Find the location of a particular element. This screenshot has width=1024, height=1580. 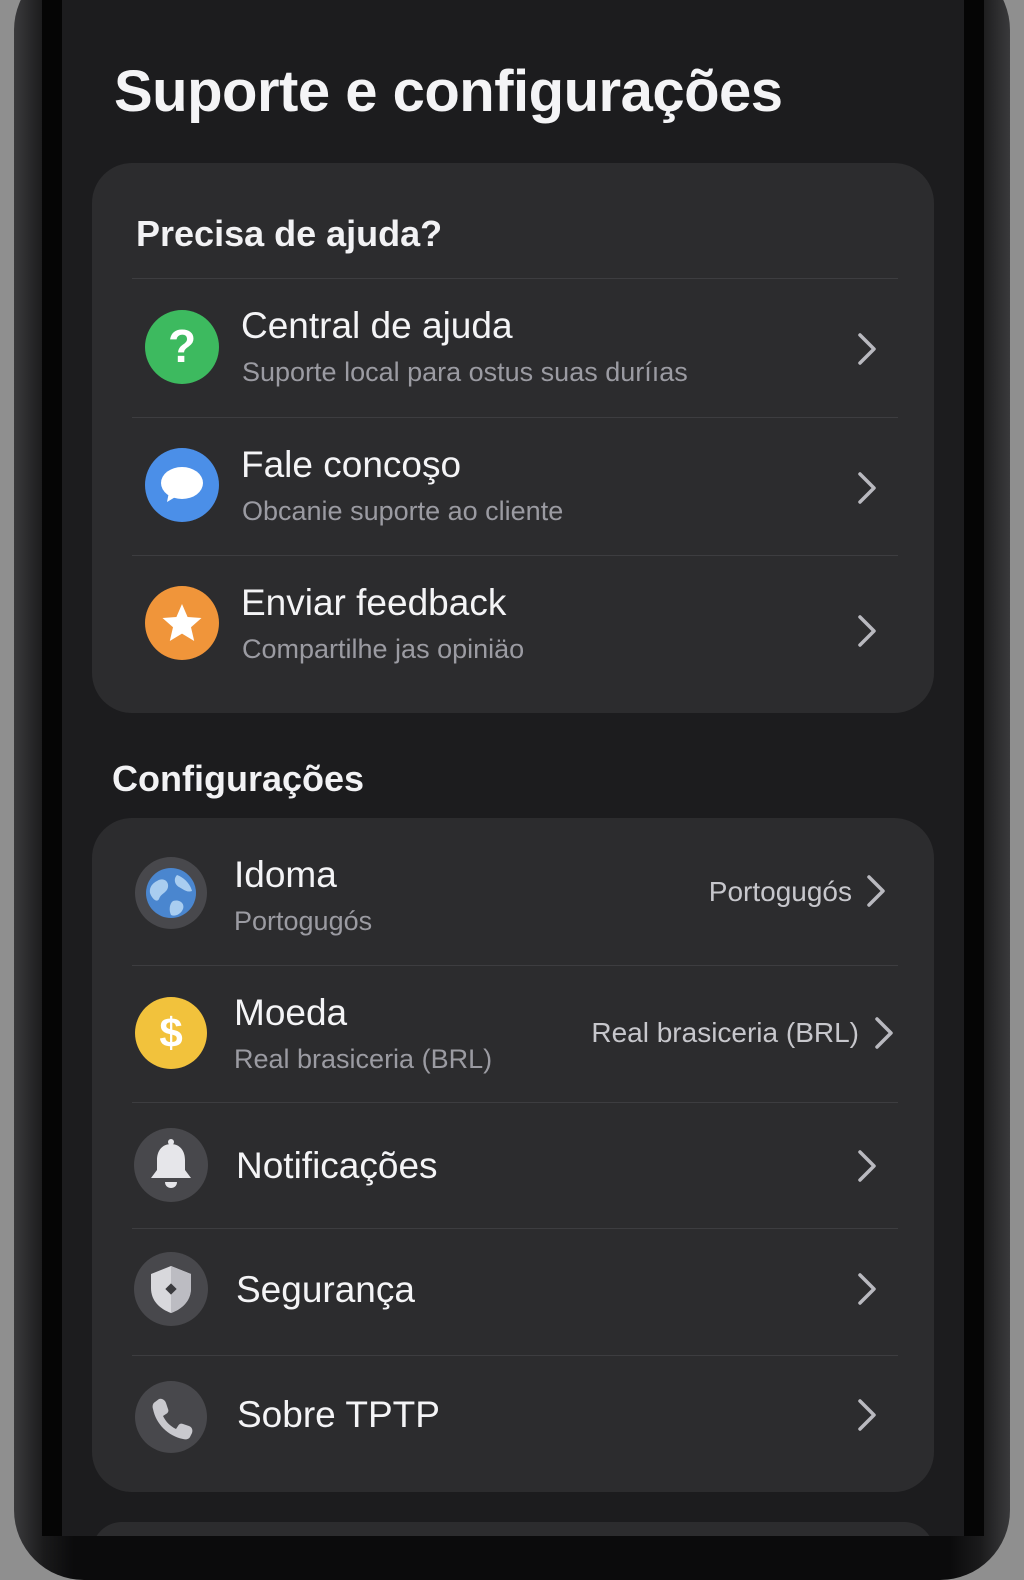

next-card-partial is located at coordinates (513, 1529).